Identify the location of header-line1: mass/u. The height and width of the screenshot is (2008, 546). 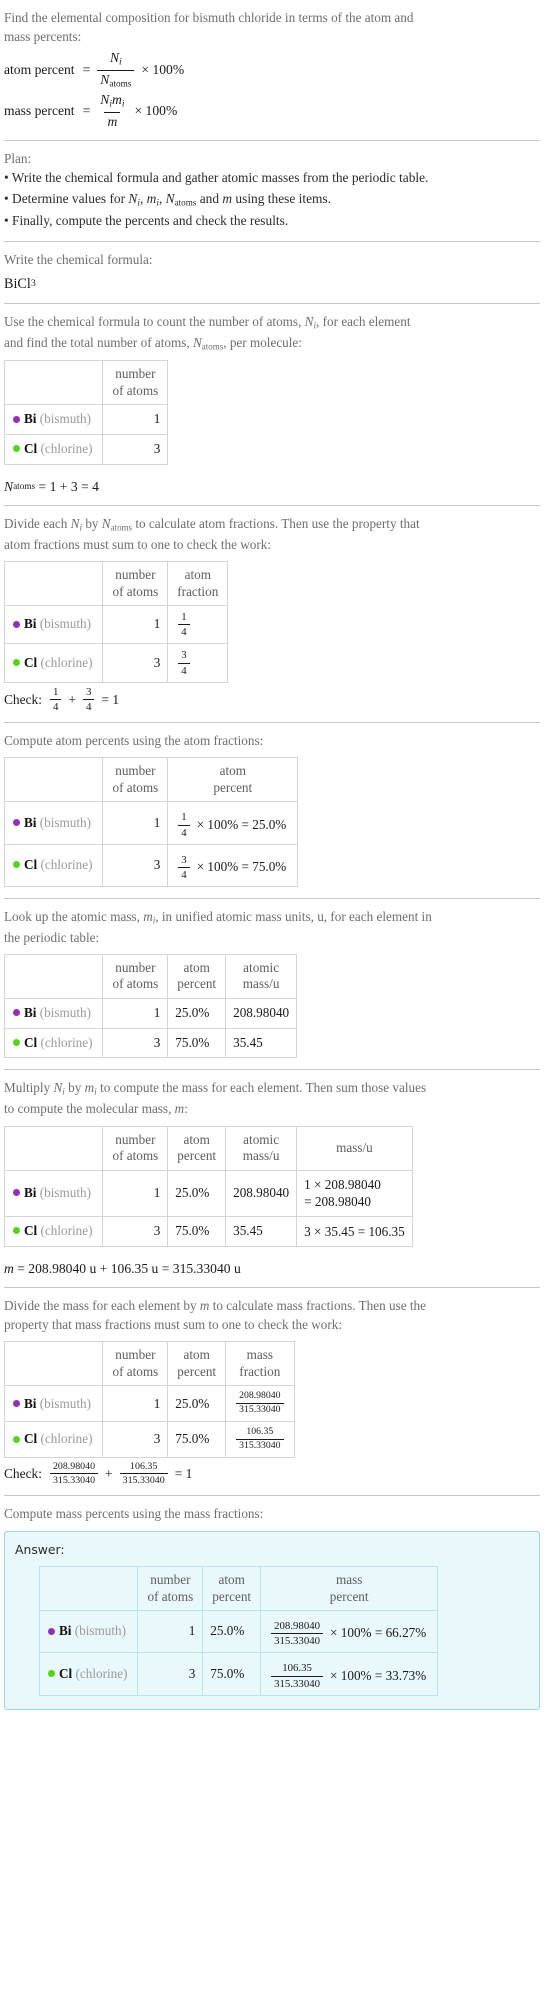
(354, 1147).